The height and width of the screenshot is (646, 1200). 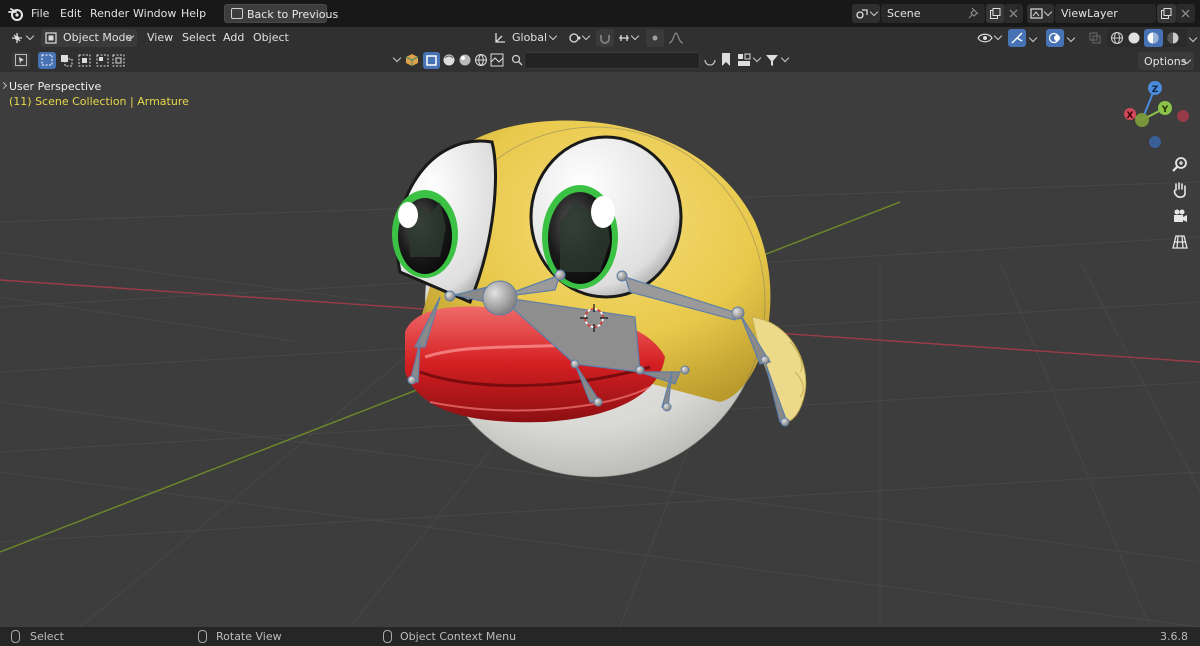 What do you see at coordinates (193, 13) in the screenshot?
I see `menu-help: Help` at bounding box center [193, 13].